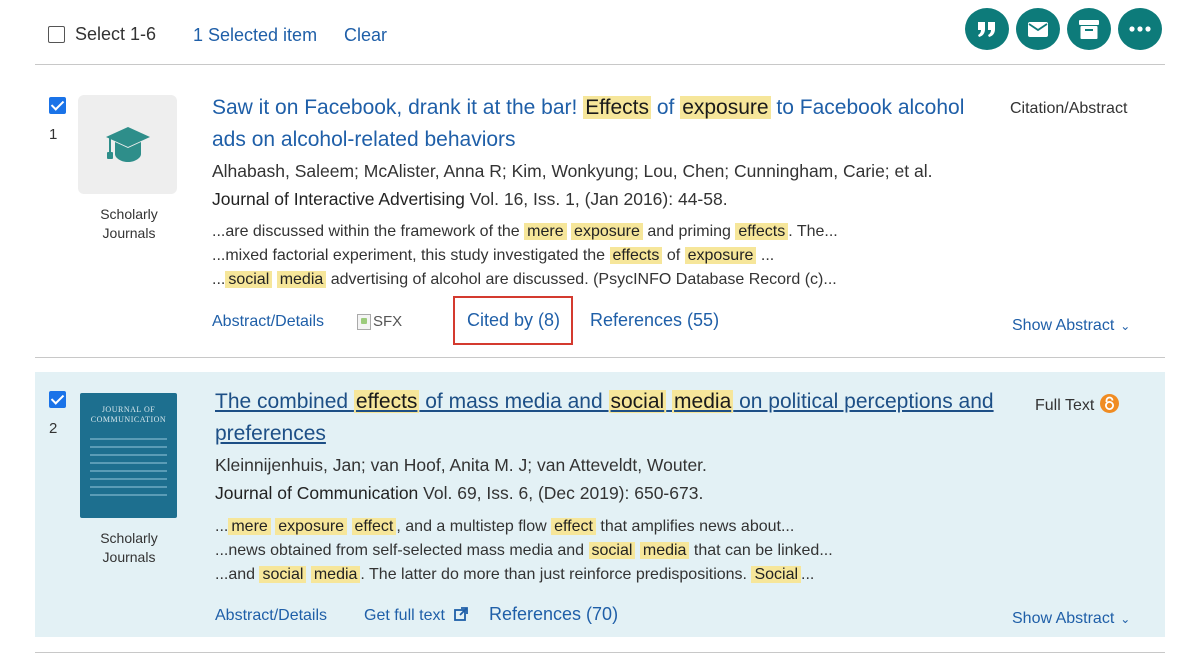 This screenshot has width=1200, height=656. Describe the element at coordinates (365, 35) in the screenshot. I see `clear-selection-link: Clear` at that location.